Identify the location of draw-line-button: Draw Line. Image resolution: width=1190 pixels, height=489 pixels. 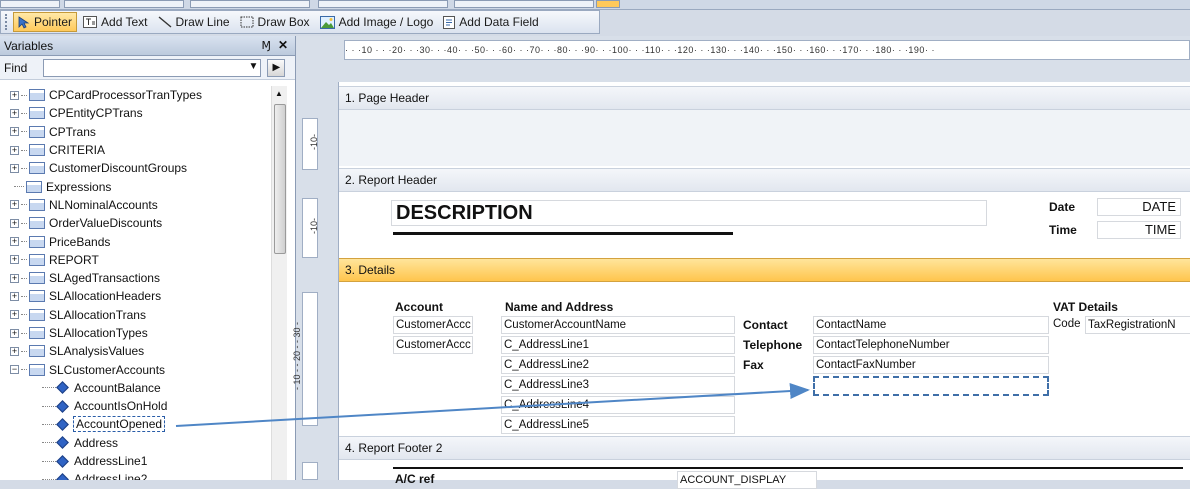
(194, 22).